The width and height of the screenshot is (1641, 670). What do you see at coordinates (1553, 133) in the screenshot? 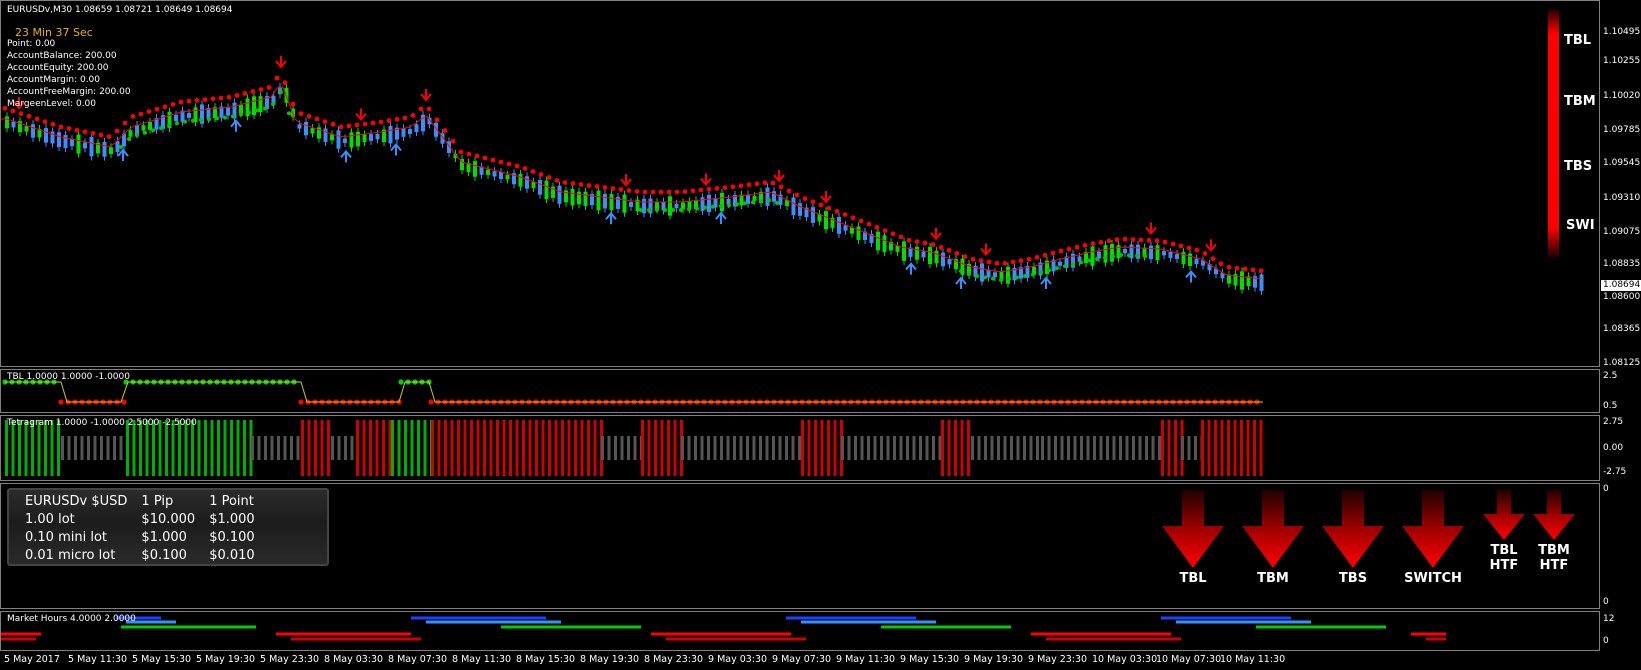
I see `side-indicator-bar` at bounding box center [1553, 133].